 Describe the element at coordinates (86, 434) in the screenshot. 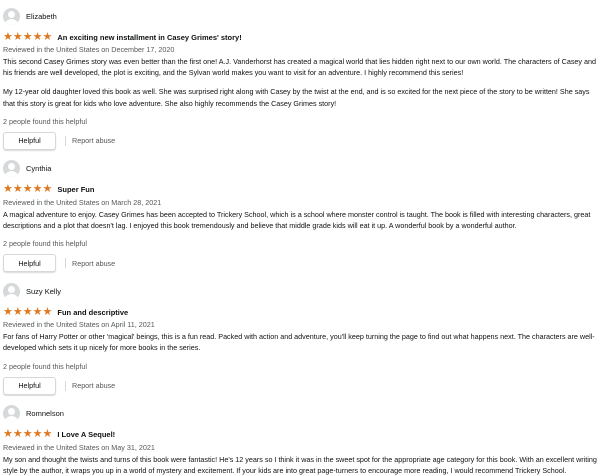

I see `review-title: I Love A Sequel!` at that location.